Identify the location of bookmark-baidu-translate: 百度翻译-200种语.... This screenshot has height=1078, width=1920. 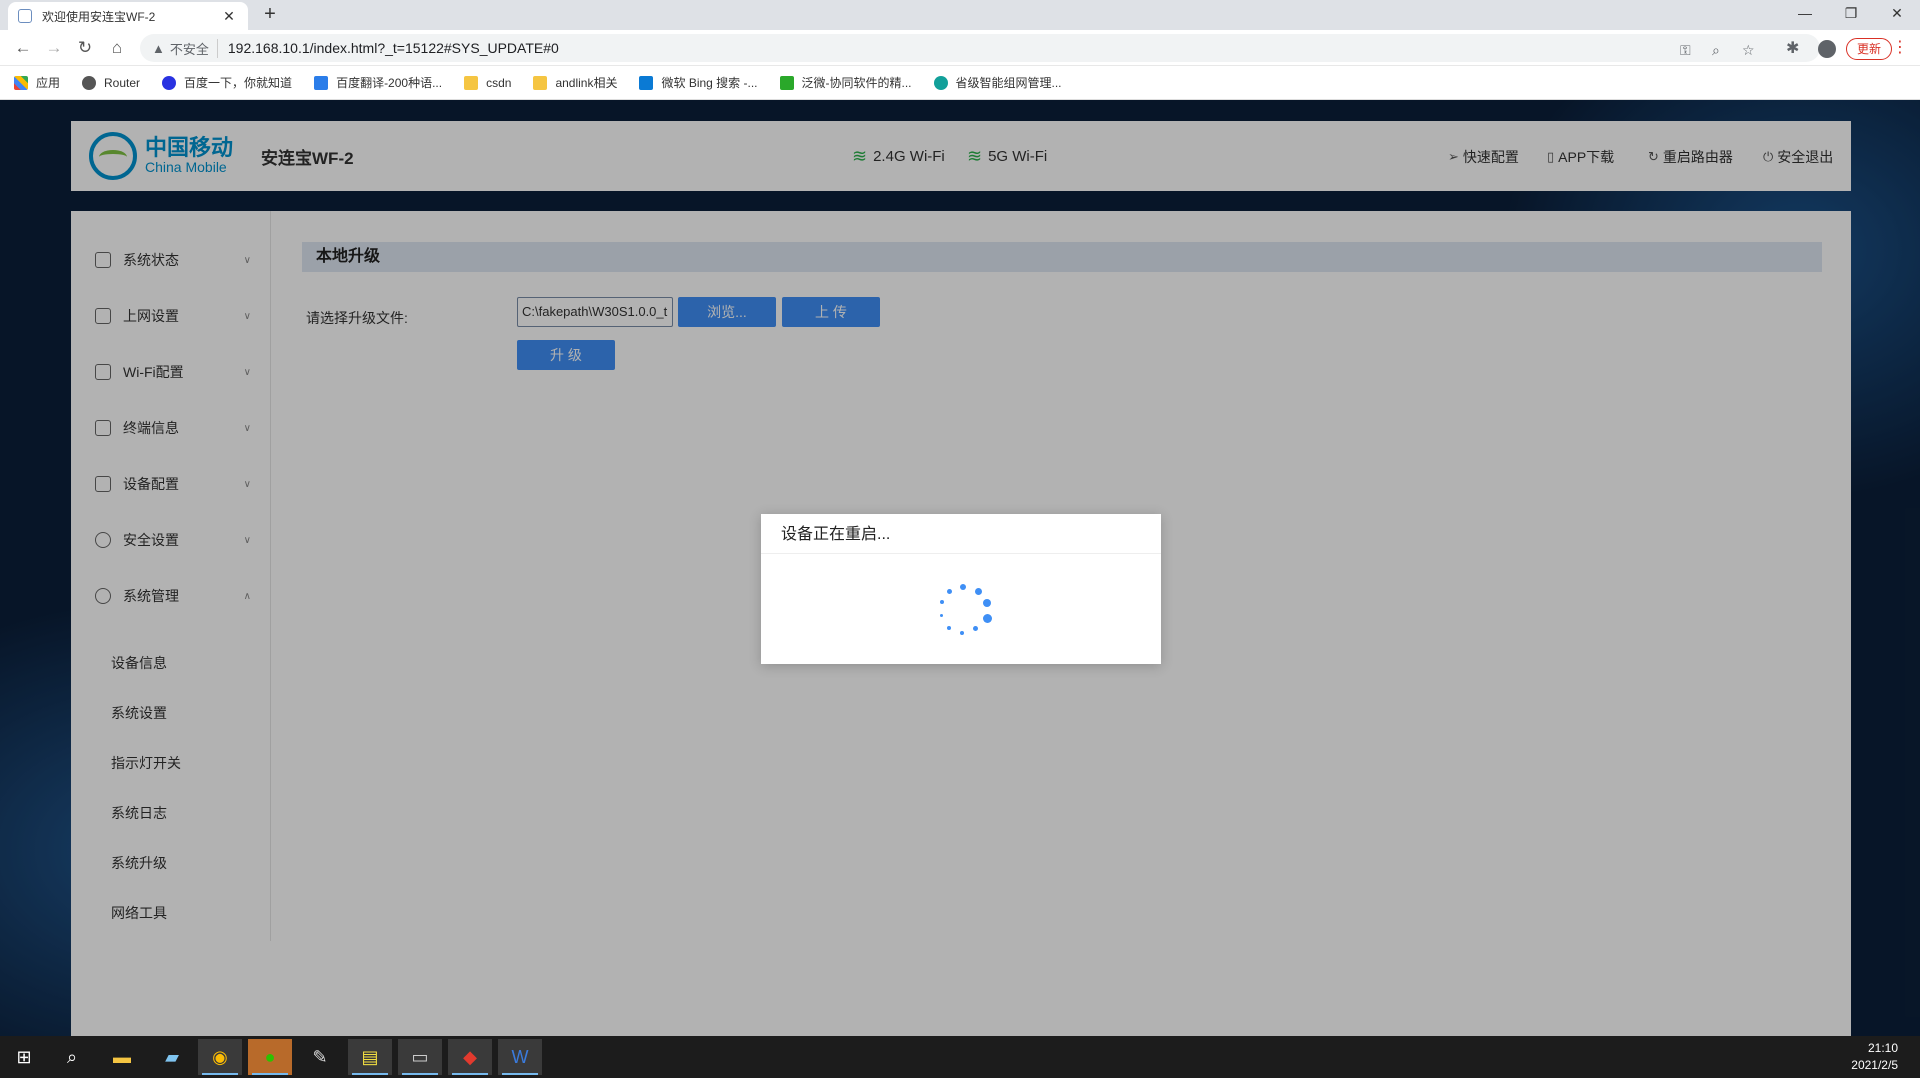
(378, 82).